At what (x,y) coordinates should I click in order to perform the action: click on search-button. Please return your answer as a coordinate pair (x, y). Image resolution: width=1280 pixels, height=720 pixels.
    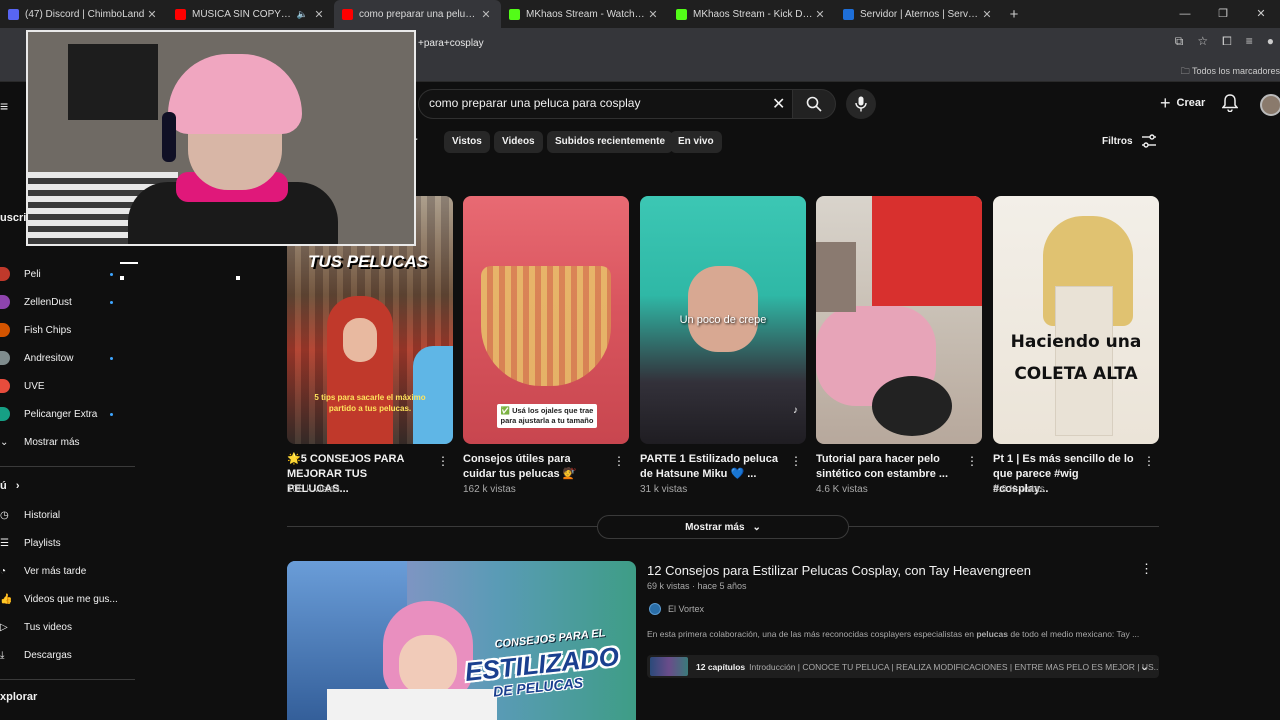
    Looking at the image, I should click on (814, 104).